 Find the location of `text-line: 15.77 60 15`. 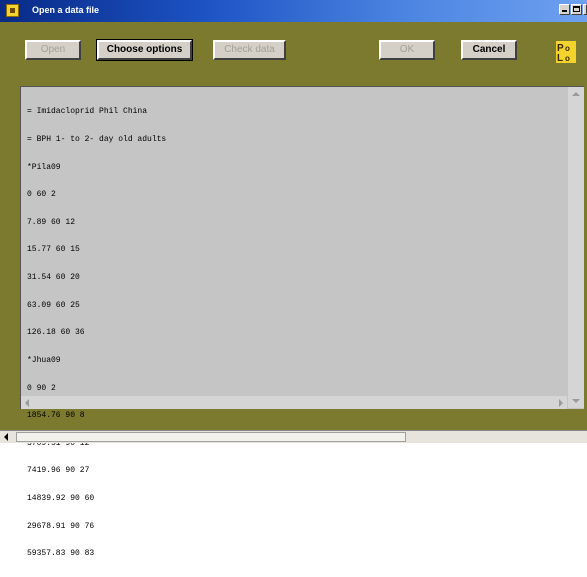

text-line: 15.77 60 15 is located at coordinates (53, 250).